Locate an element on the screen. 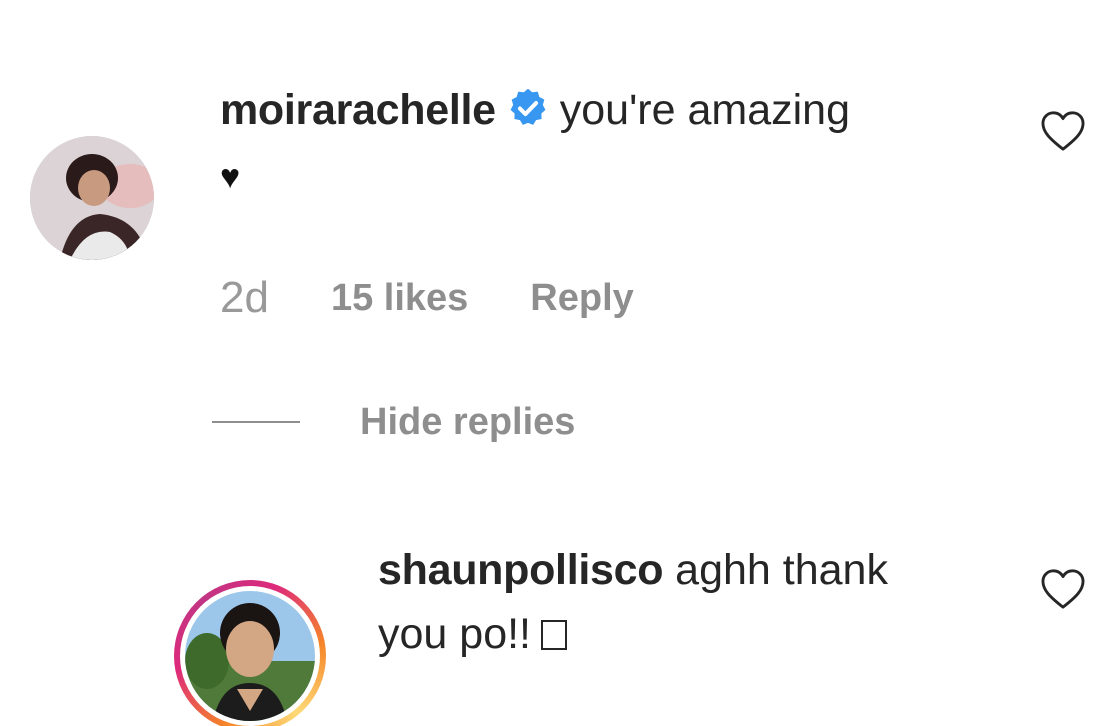  like-comment-button is located at coordinates (1063, 131).